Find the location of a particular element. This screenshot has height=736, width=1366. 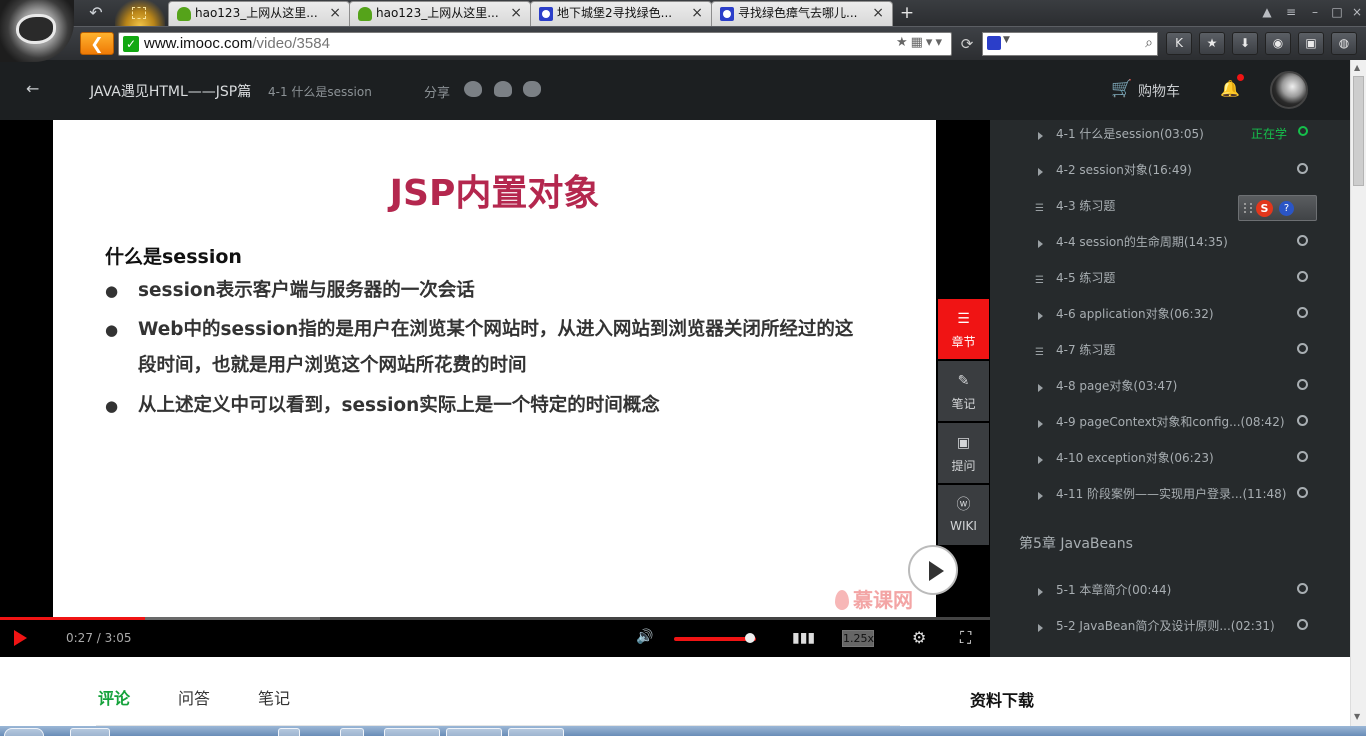

gamepad-icon: ◉ is located at coordinates (1278, 43).